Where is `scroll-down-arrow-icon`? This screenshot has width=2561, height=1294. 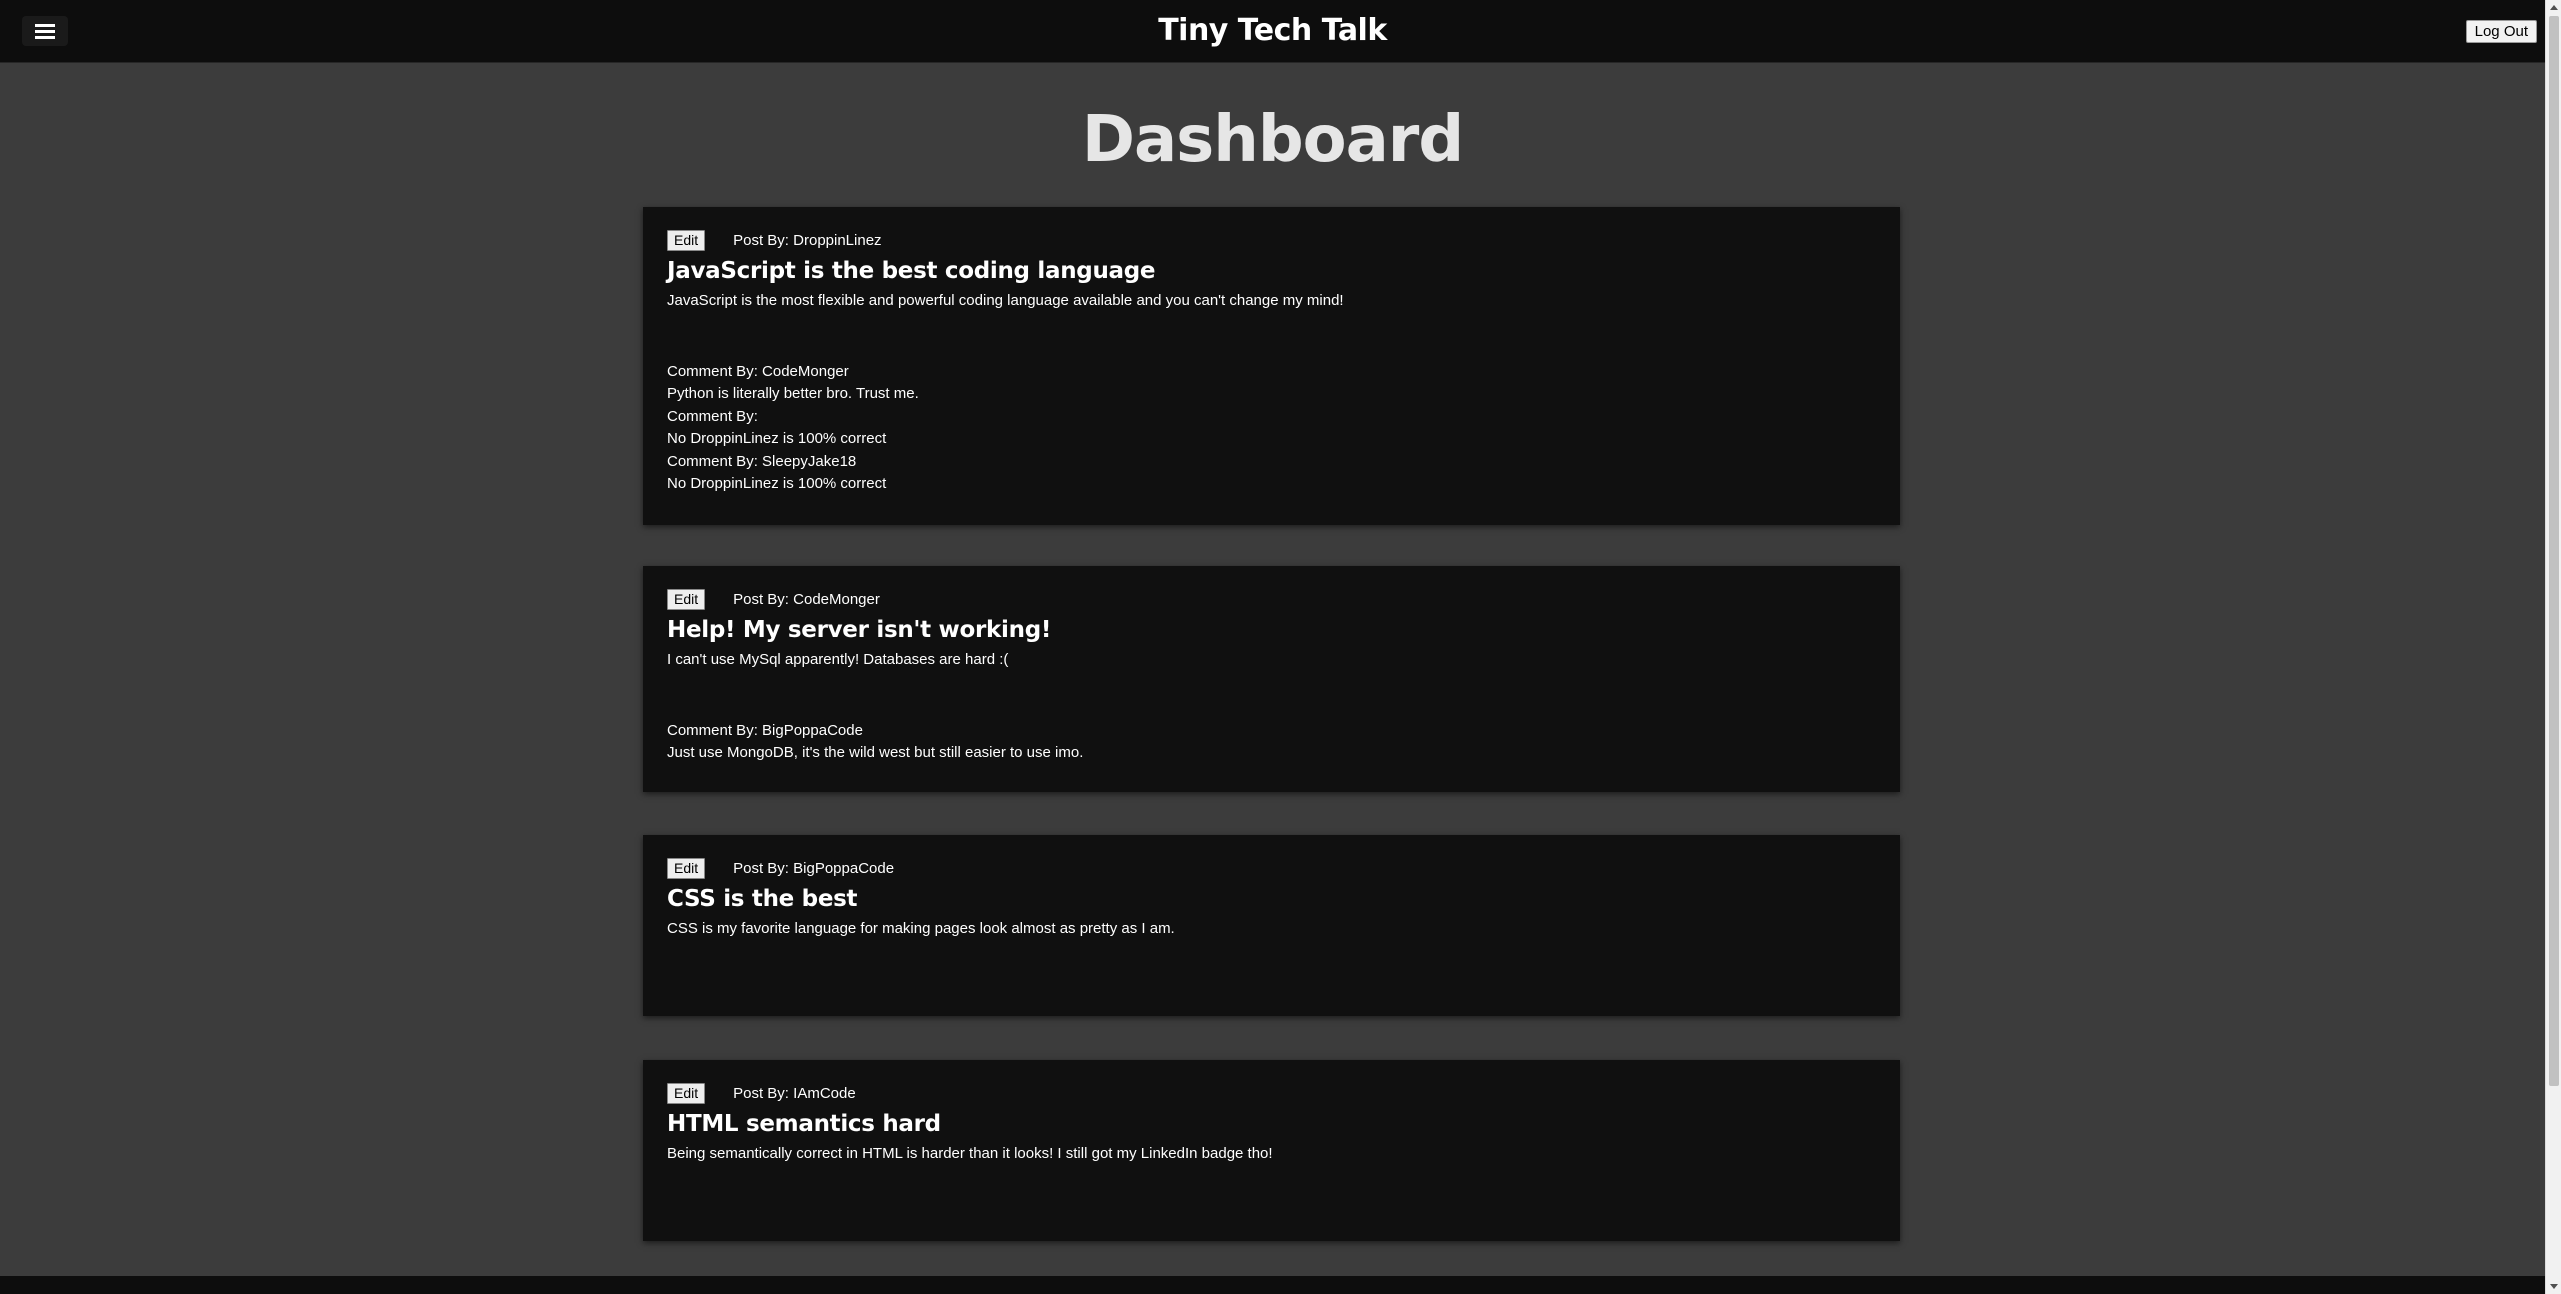 scroll-down-arrow-icon is located at coordinates (2554, 1286).